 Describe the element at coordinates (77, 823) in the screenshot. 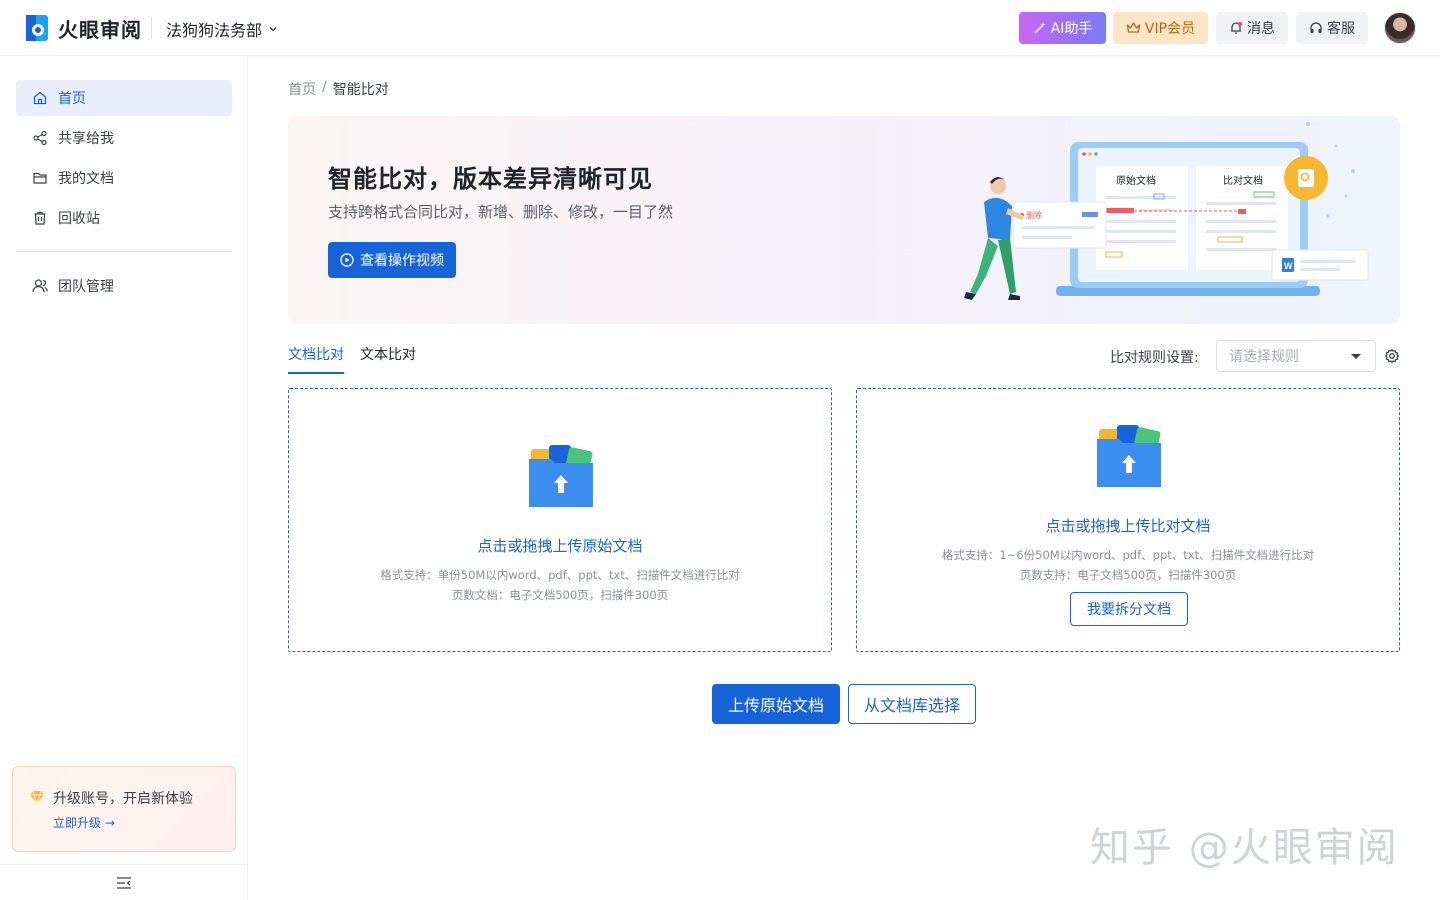

I see `upgrade-link-label: 立即升级` at that location.